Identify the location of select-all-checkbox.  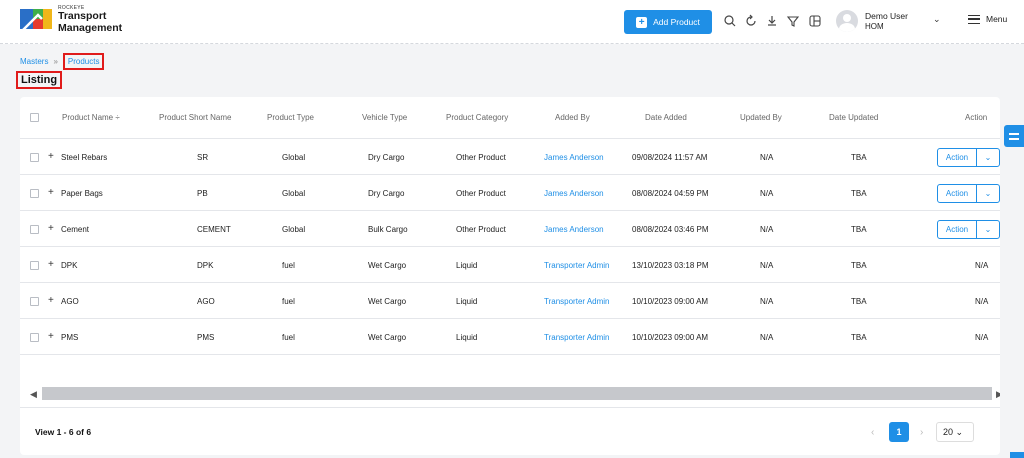
(34, 117).